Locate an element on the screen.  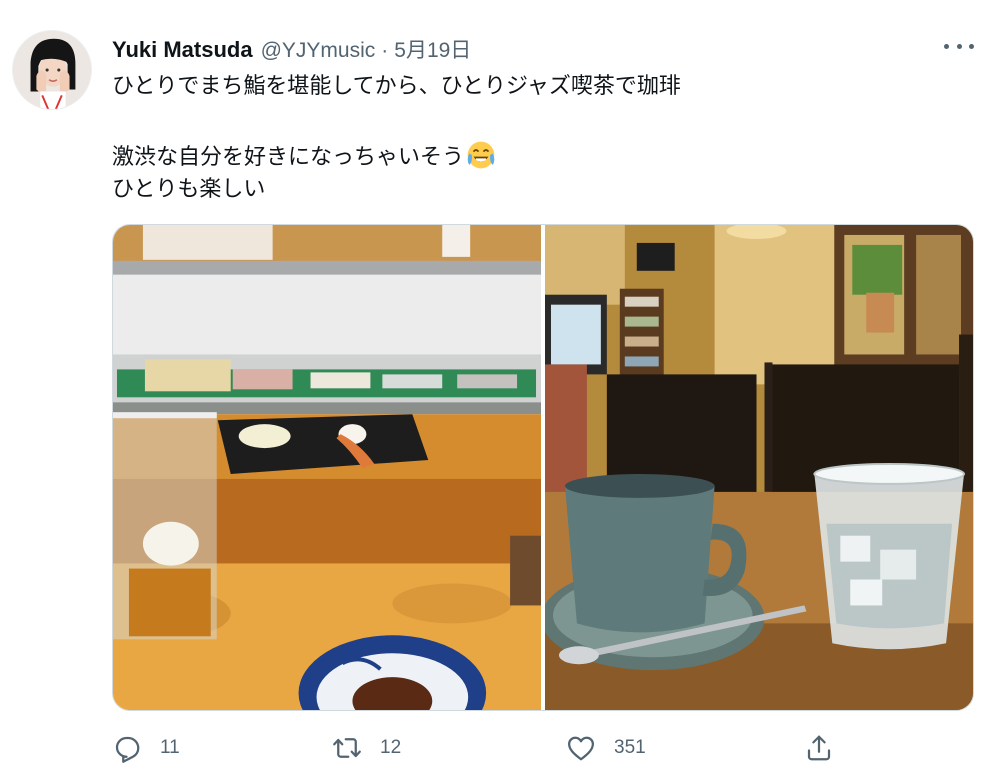
tweet-text-line-with-emoji: 激渋な自分を好きになっちゃいそう is located at coordinates (542, 156).